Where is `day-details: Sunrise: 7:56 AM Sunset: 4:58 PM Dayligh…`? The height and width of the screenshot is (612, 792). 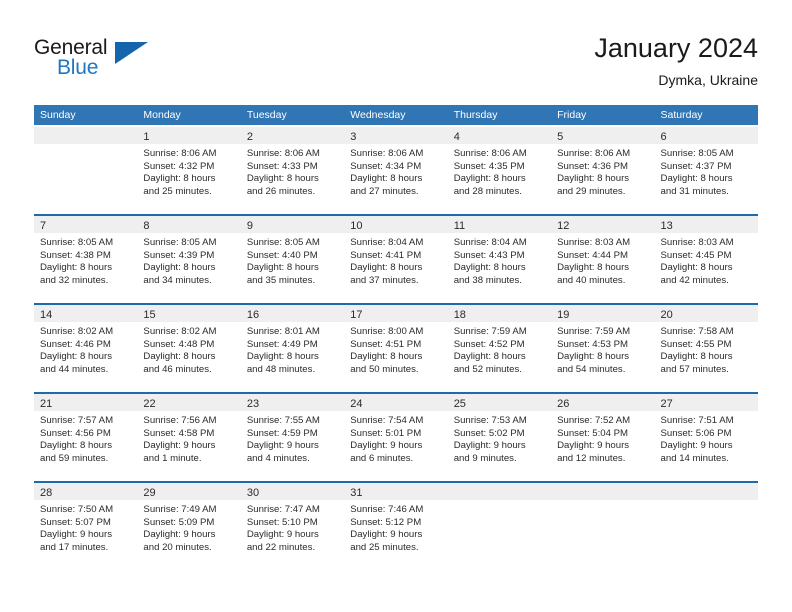 day-details: Sunrise: 7:56 AM Sunset: 4:58 PM Dayligh… is located at coordinates (188, 438).